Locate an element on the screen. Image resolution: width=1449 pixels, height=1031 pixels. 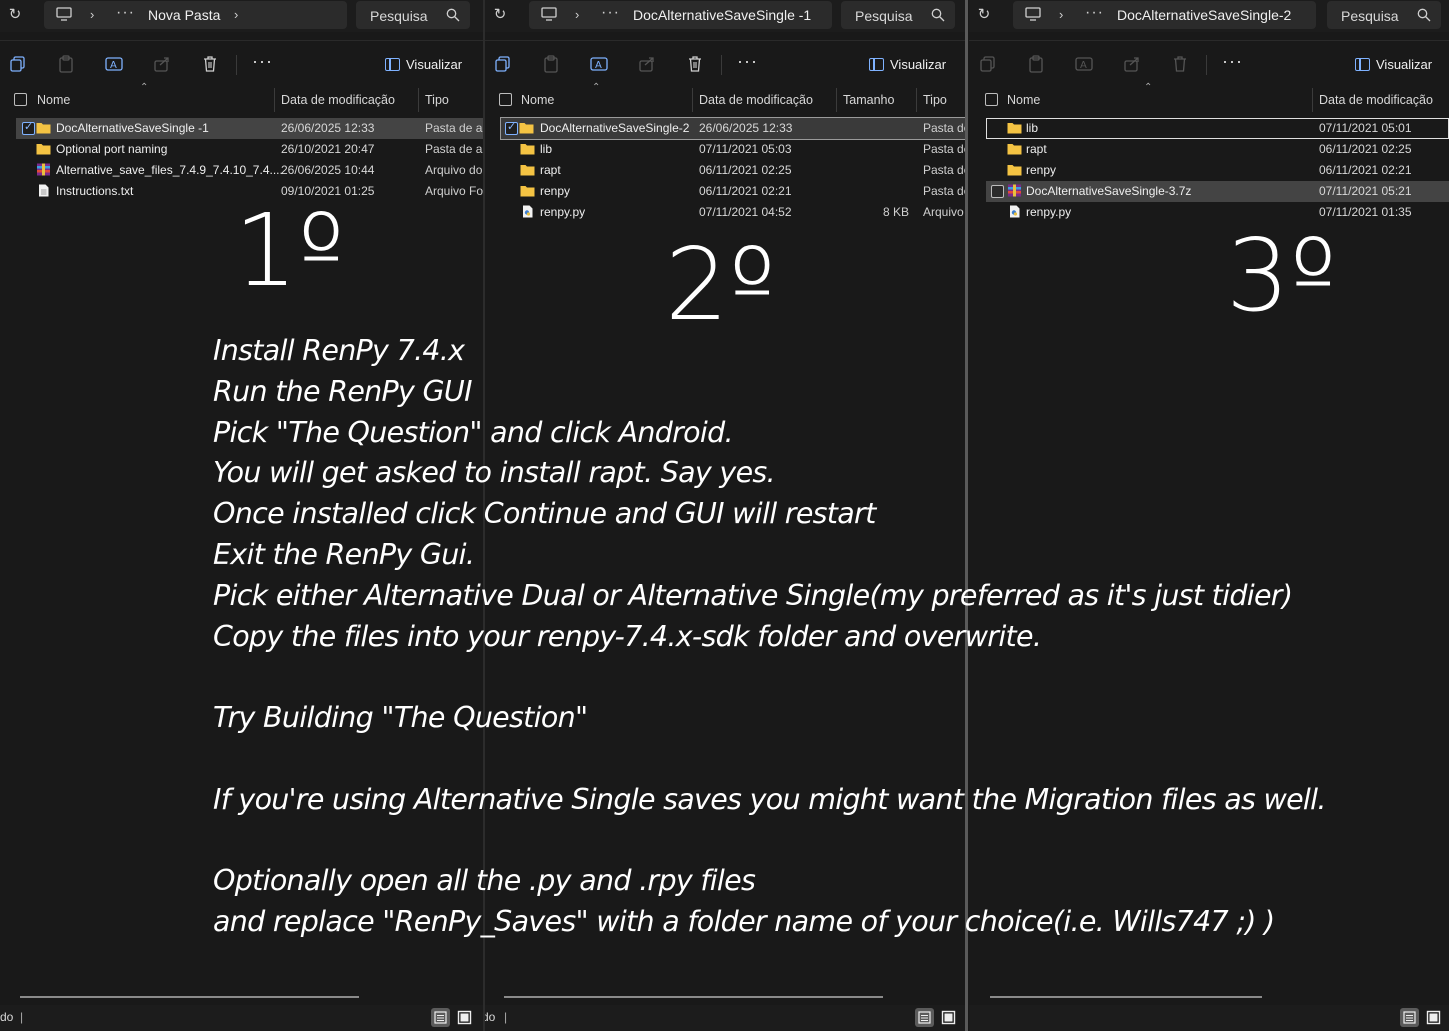
address-bar: › ··· Nova Pasta › is located at coordinates (195, 15).